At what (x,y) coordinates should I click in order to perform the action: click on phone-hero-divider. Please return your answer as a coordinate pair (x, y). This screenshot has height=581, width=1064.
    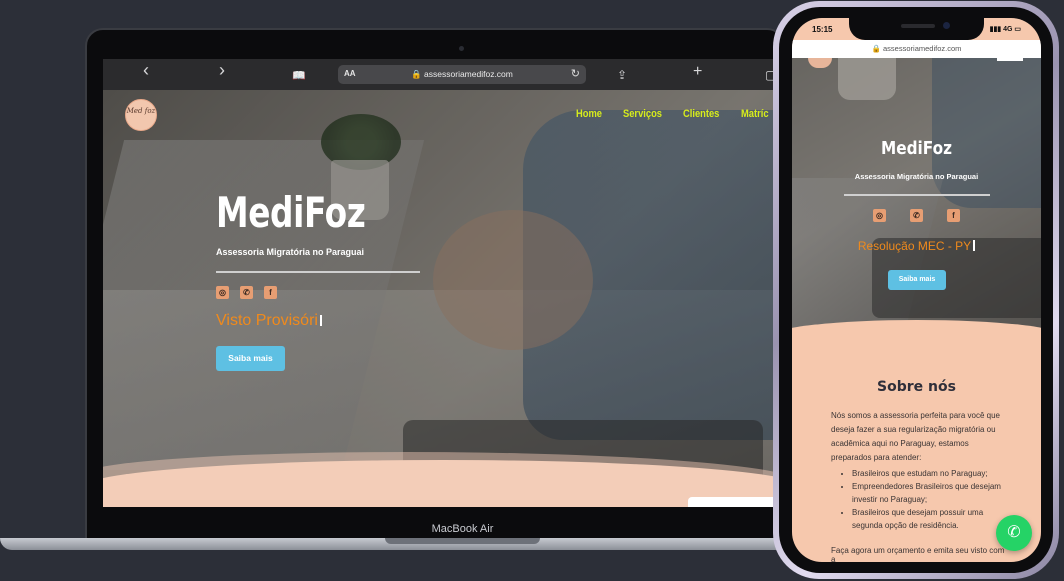
    Looking at the image, I should click on (917, 195).